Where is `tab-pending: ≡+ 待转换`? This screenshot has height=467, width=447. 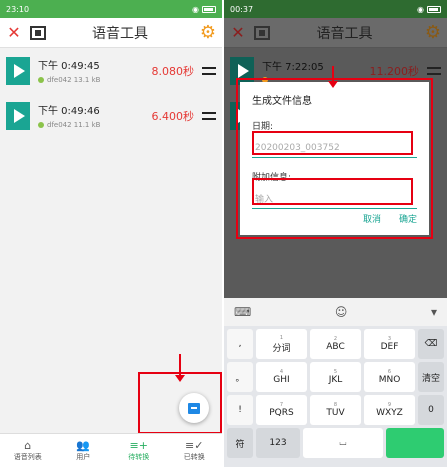
tab-pending: ≡+ 待转换 is located at coordinates (139, 450).